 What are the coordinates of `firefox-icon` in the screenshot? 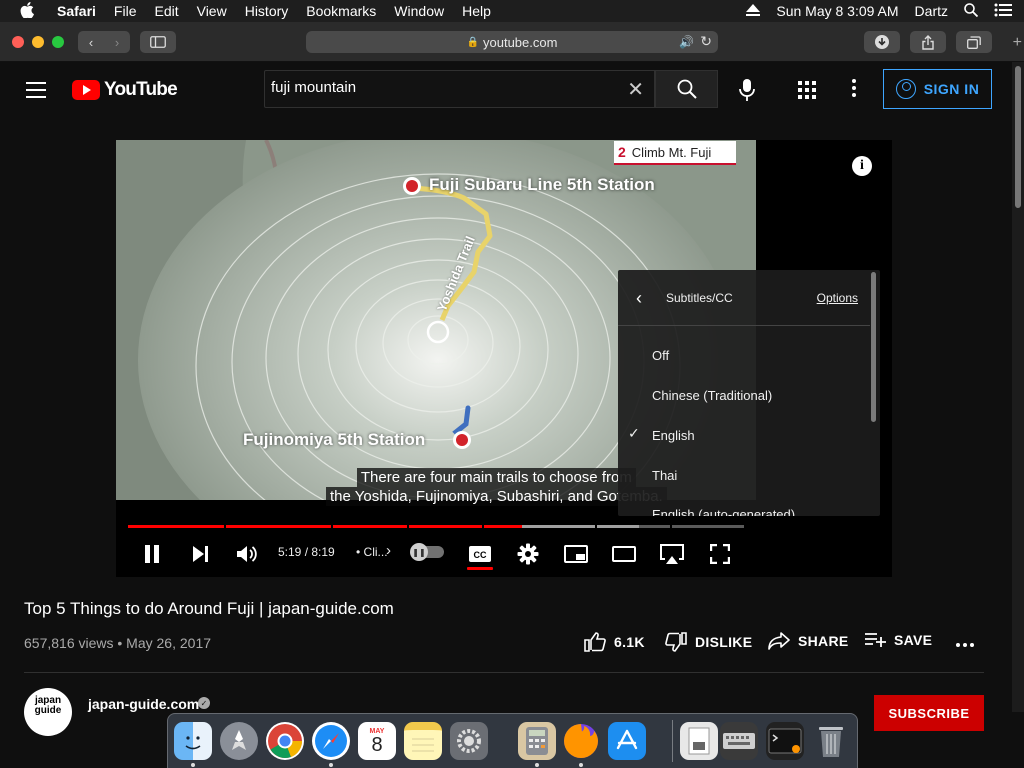 It's located at (581, 741).